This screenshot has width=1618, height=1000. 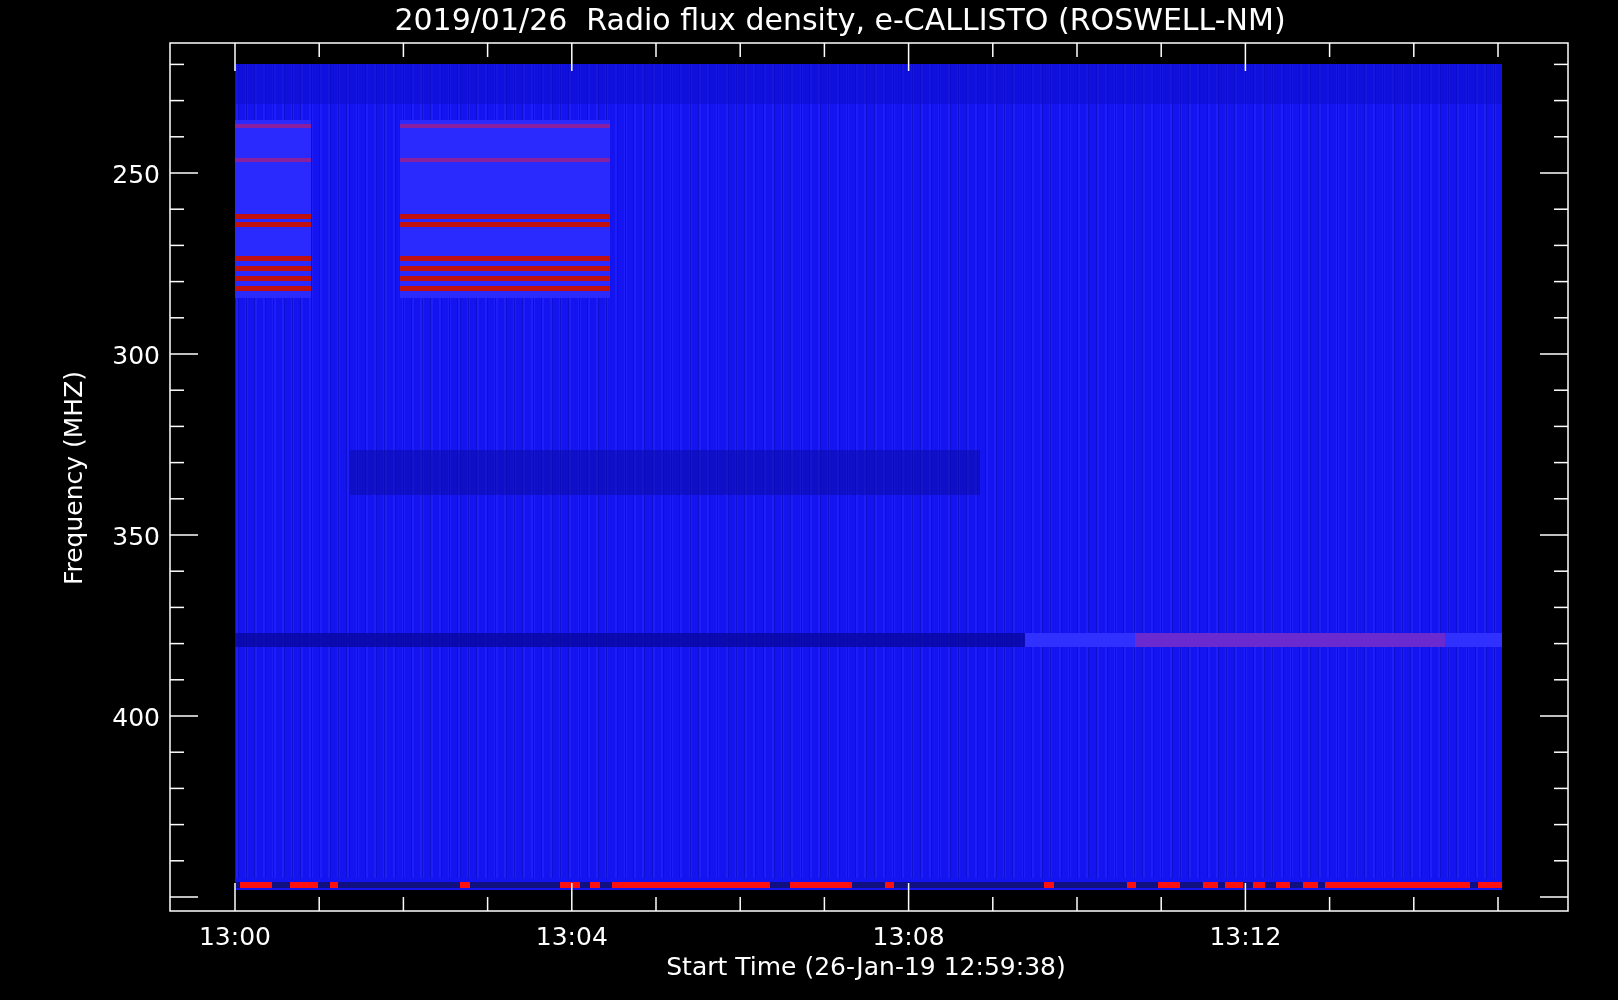 I want to click on x-tick-label: 13:04, so click(x=571, y=936).